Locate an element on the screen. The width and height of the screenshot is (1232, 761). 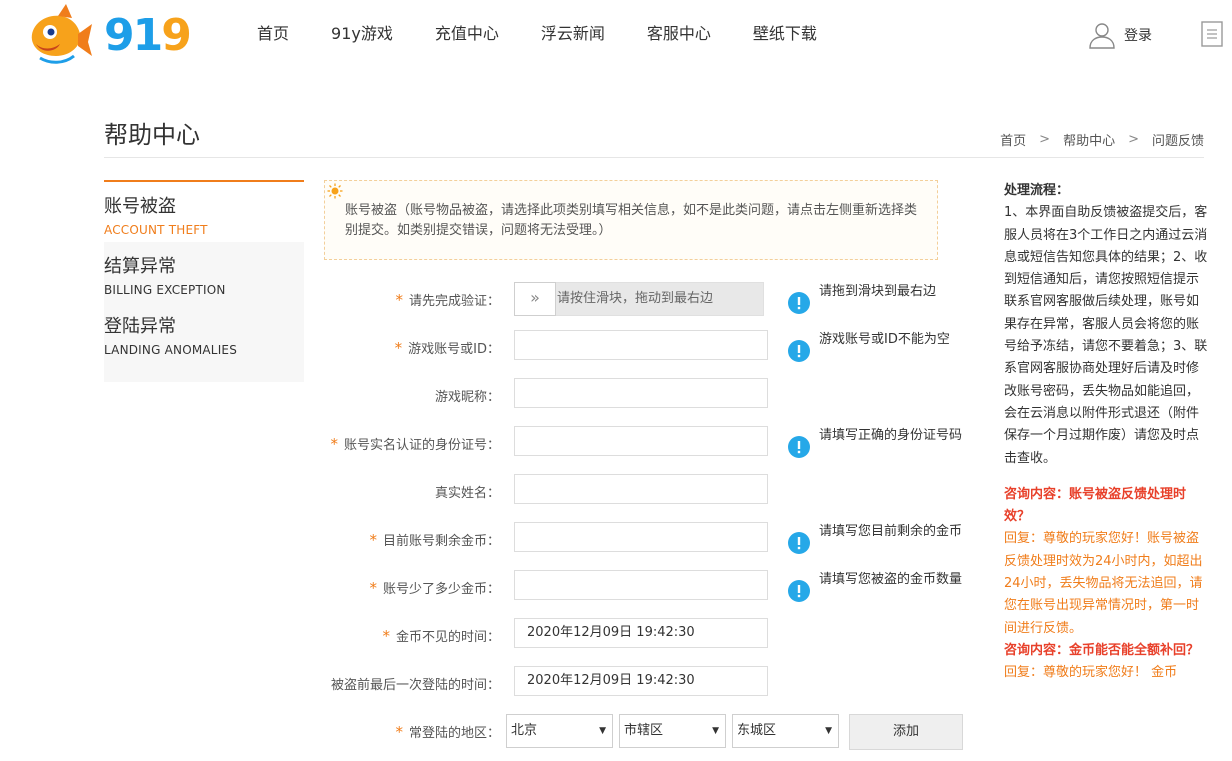
nickname-input is located at coordinates (641, 393).